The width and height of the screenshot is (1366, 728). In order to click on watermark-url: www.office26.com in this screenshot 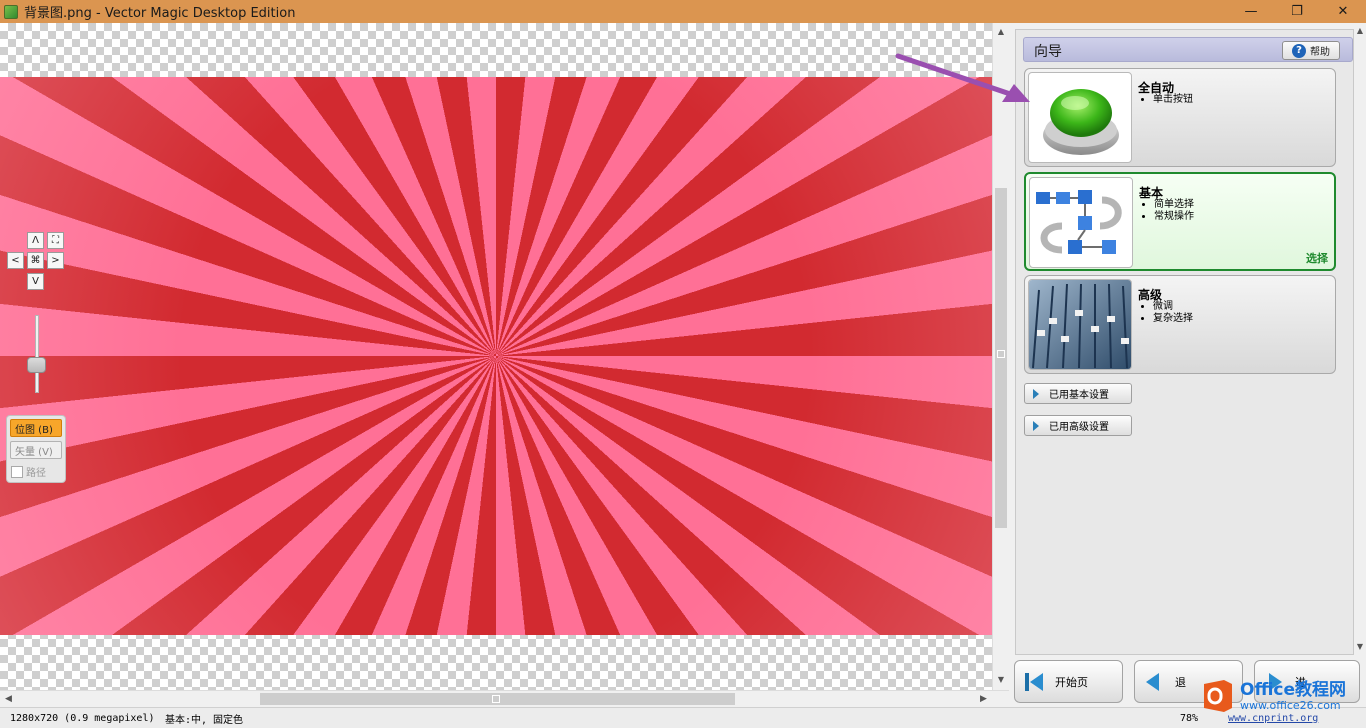, I will do `click(1290, 705)`.